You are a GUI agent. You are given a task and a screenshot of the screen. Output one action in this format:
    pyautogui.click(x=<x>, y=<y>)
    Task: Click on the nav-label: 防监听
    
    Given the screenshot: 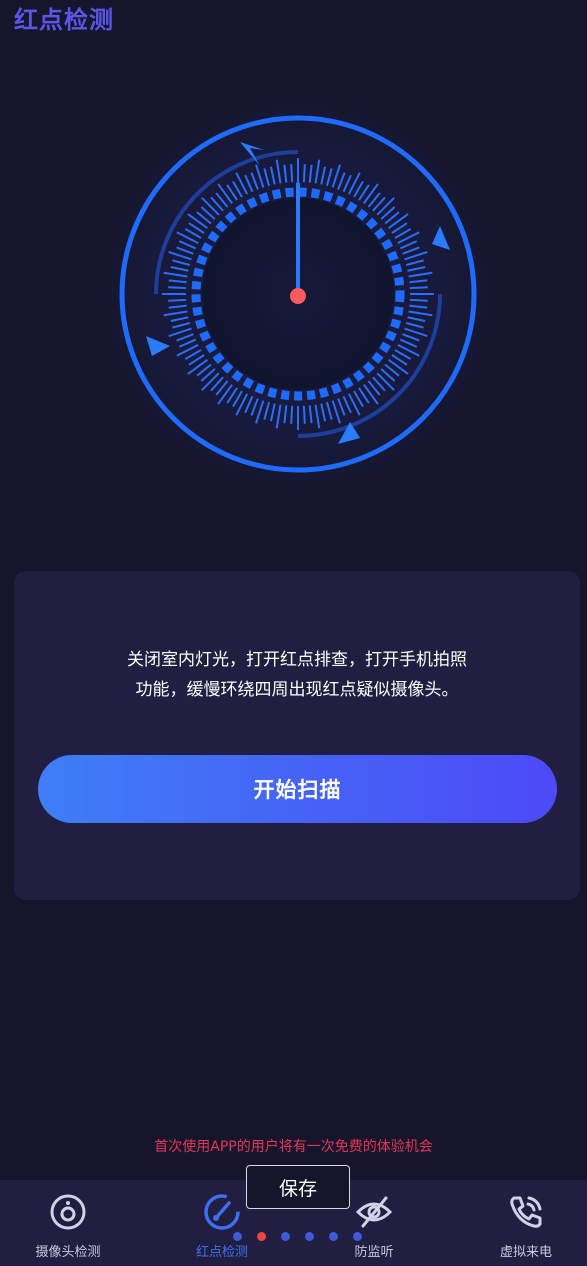 What is the action you would take?
    pyautogui.click(x=374, y=1252)
    